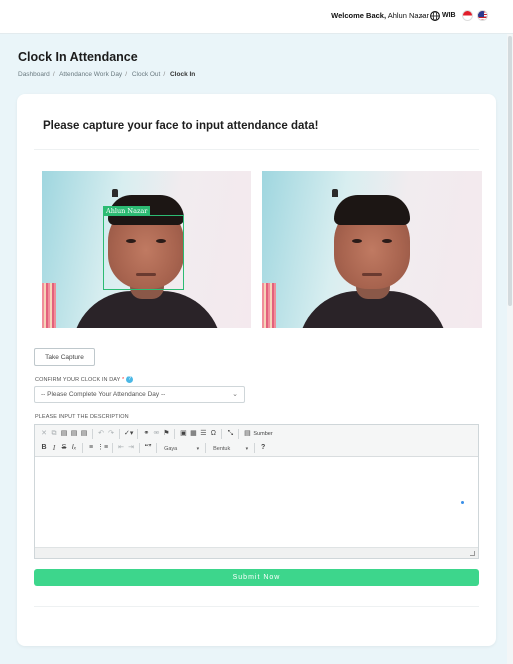  I want to click on bold-icon: B, so click(44, 448).